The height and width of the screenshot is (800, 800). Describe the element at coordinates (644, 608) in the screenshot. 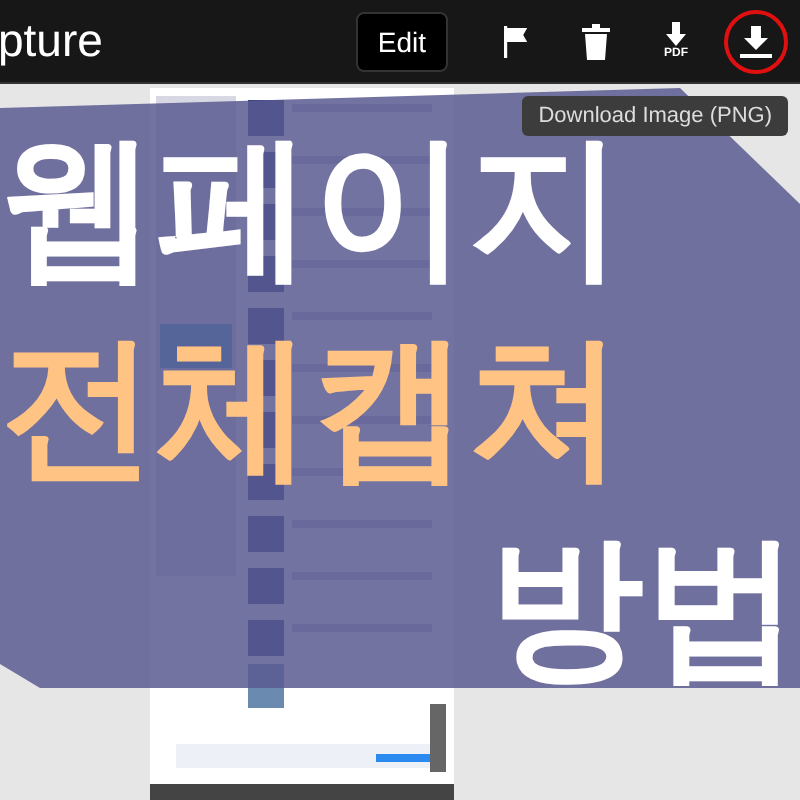

I see `headline-text: 방법` at that location.